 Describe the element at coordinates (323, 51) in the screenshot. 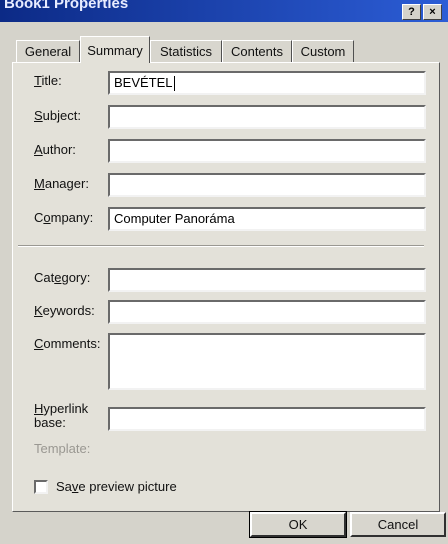

I see `tab-custom: Custom` at that location.